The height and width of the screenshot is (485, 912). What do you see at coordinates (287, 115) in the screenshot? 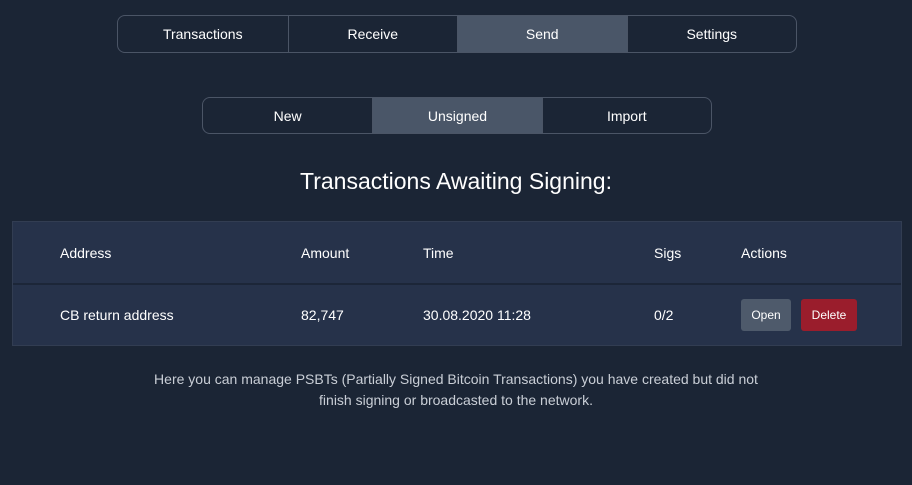
I see `subtab-new: New` at bounding box center [287, 115].